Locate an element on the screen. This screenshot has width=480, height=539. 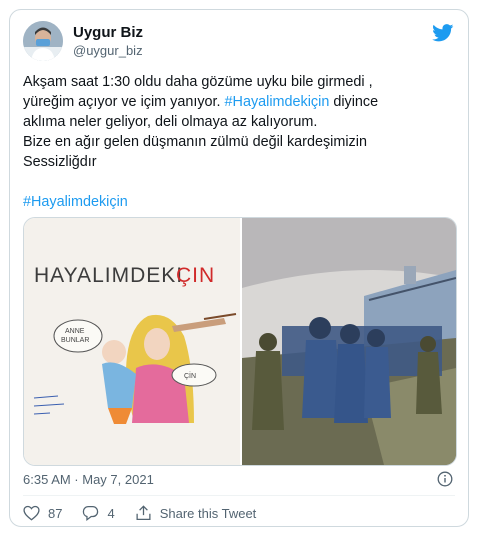
drawing-child-face is located at coordinates (114, 352).